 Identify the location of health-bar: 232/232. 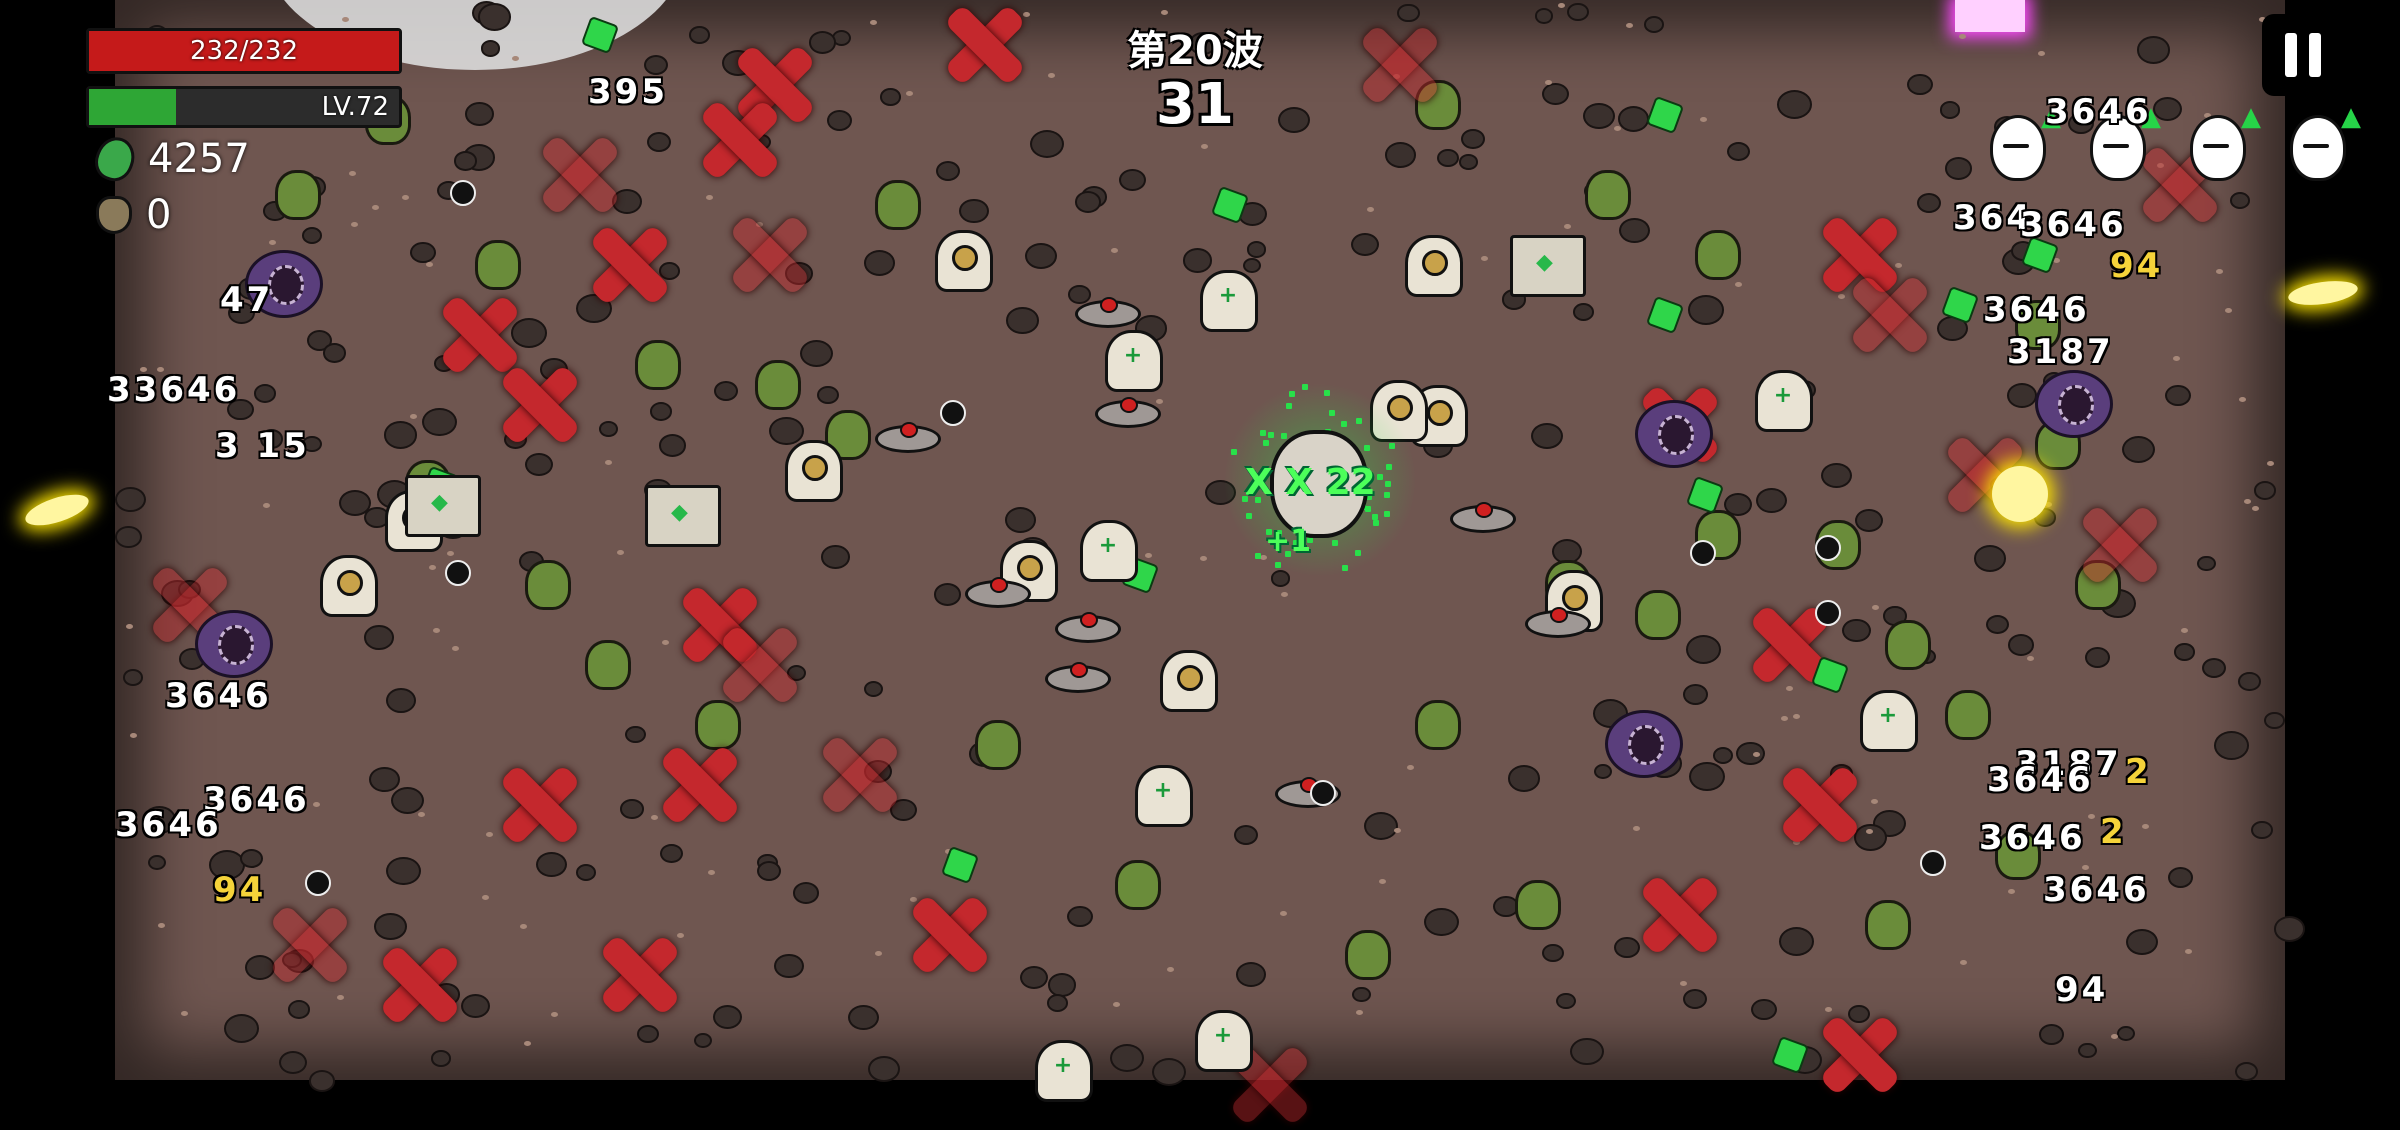
(244, 51).